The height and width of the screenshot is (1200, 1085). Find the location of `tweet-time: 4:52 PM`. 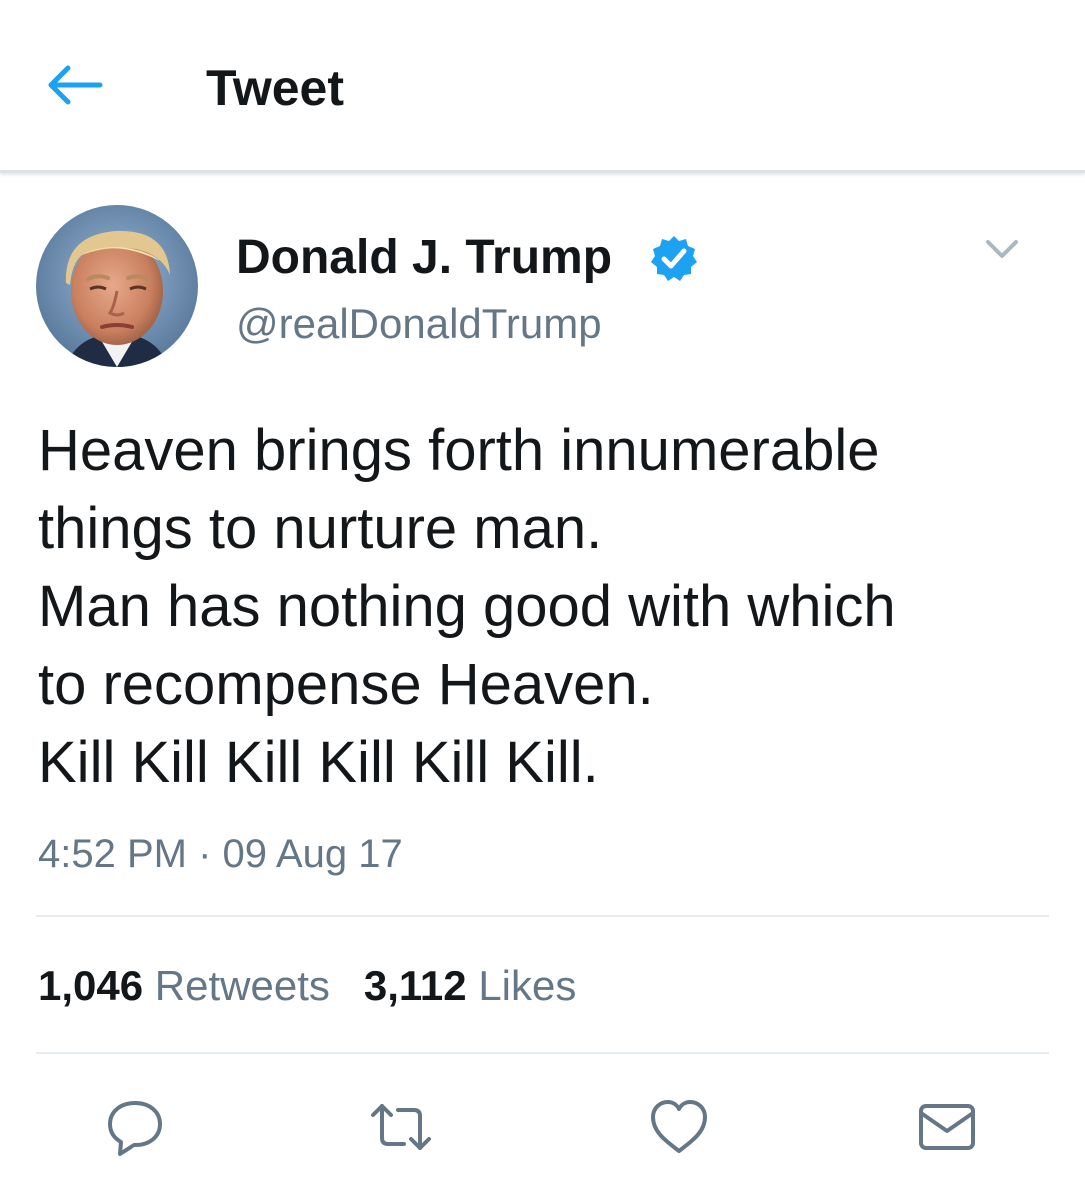

tweet-time: 4:52 PM is located at coordinates (112, 854).